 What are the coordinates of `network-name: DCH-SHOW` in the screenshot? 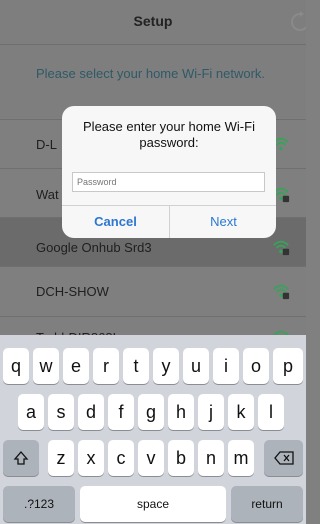 It's located at (72, 291).